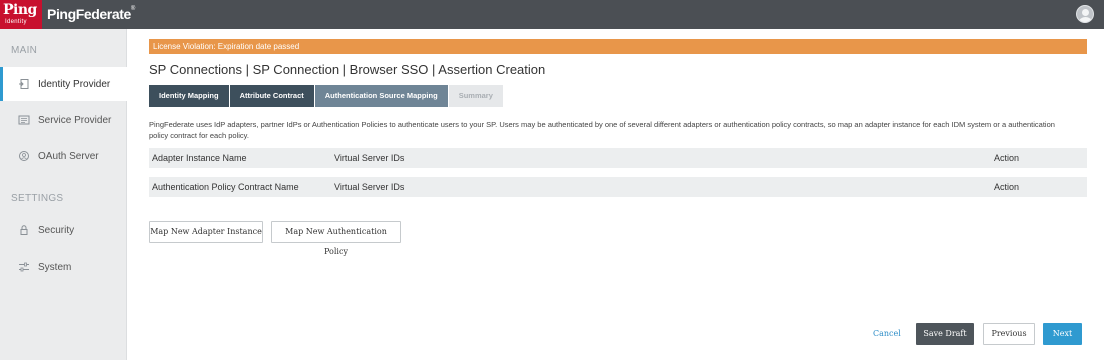  What do you see at coordinates (132, 9) in the screenshot?
I see `trademark-symbol: ®` at bounding box center [132, 9].